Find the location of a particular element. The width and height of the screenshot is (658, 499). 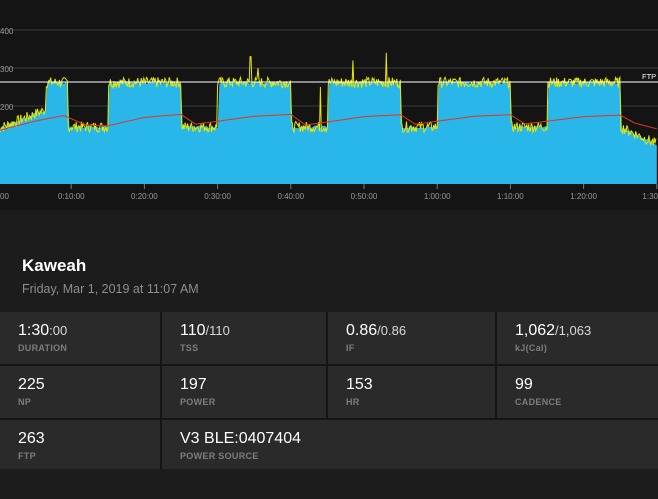

stat-sub: /0.86 is located at coordinates (392, 330).